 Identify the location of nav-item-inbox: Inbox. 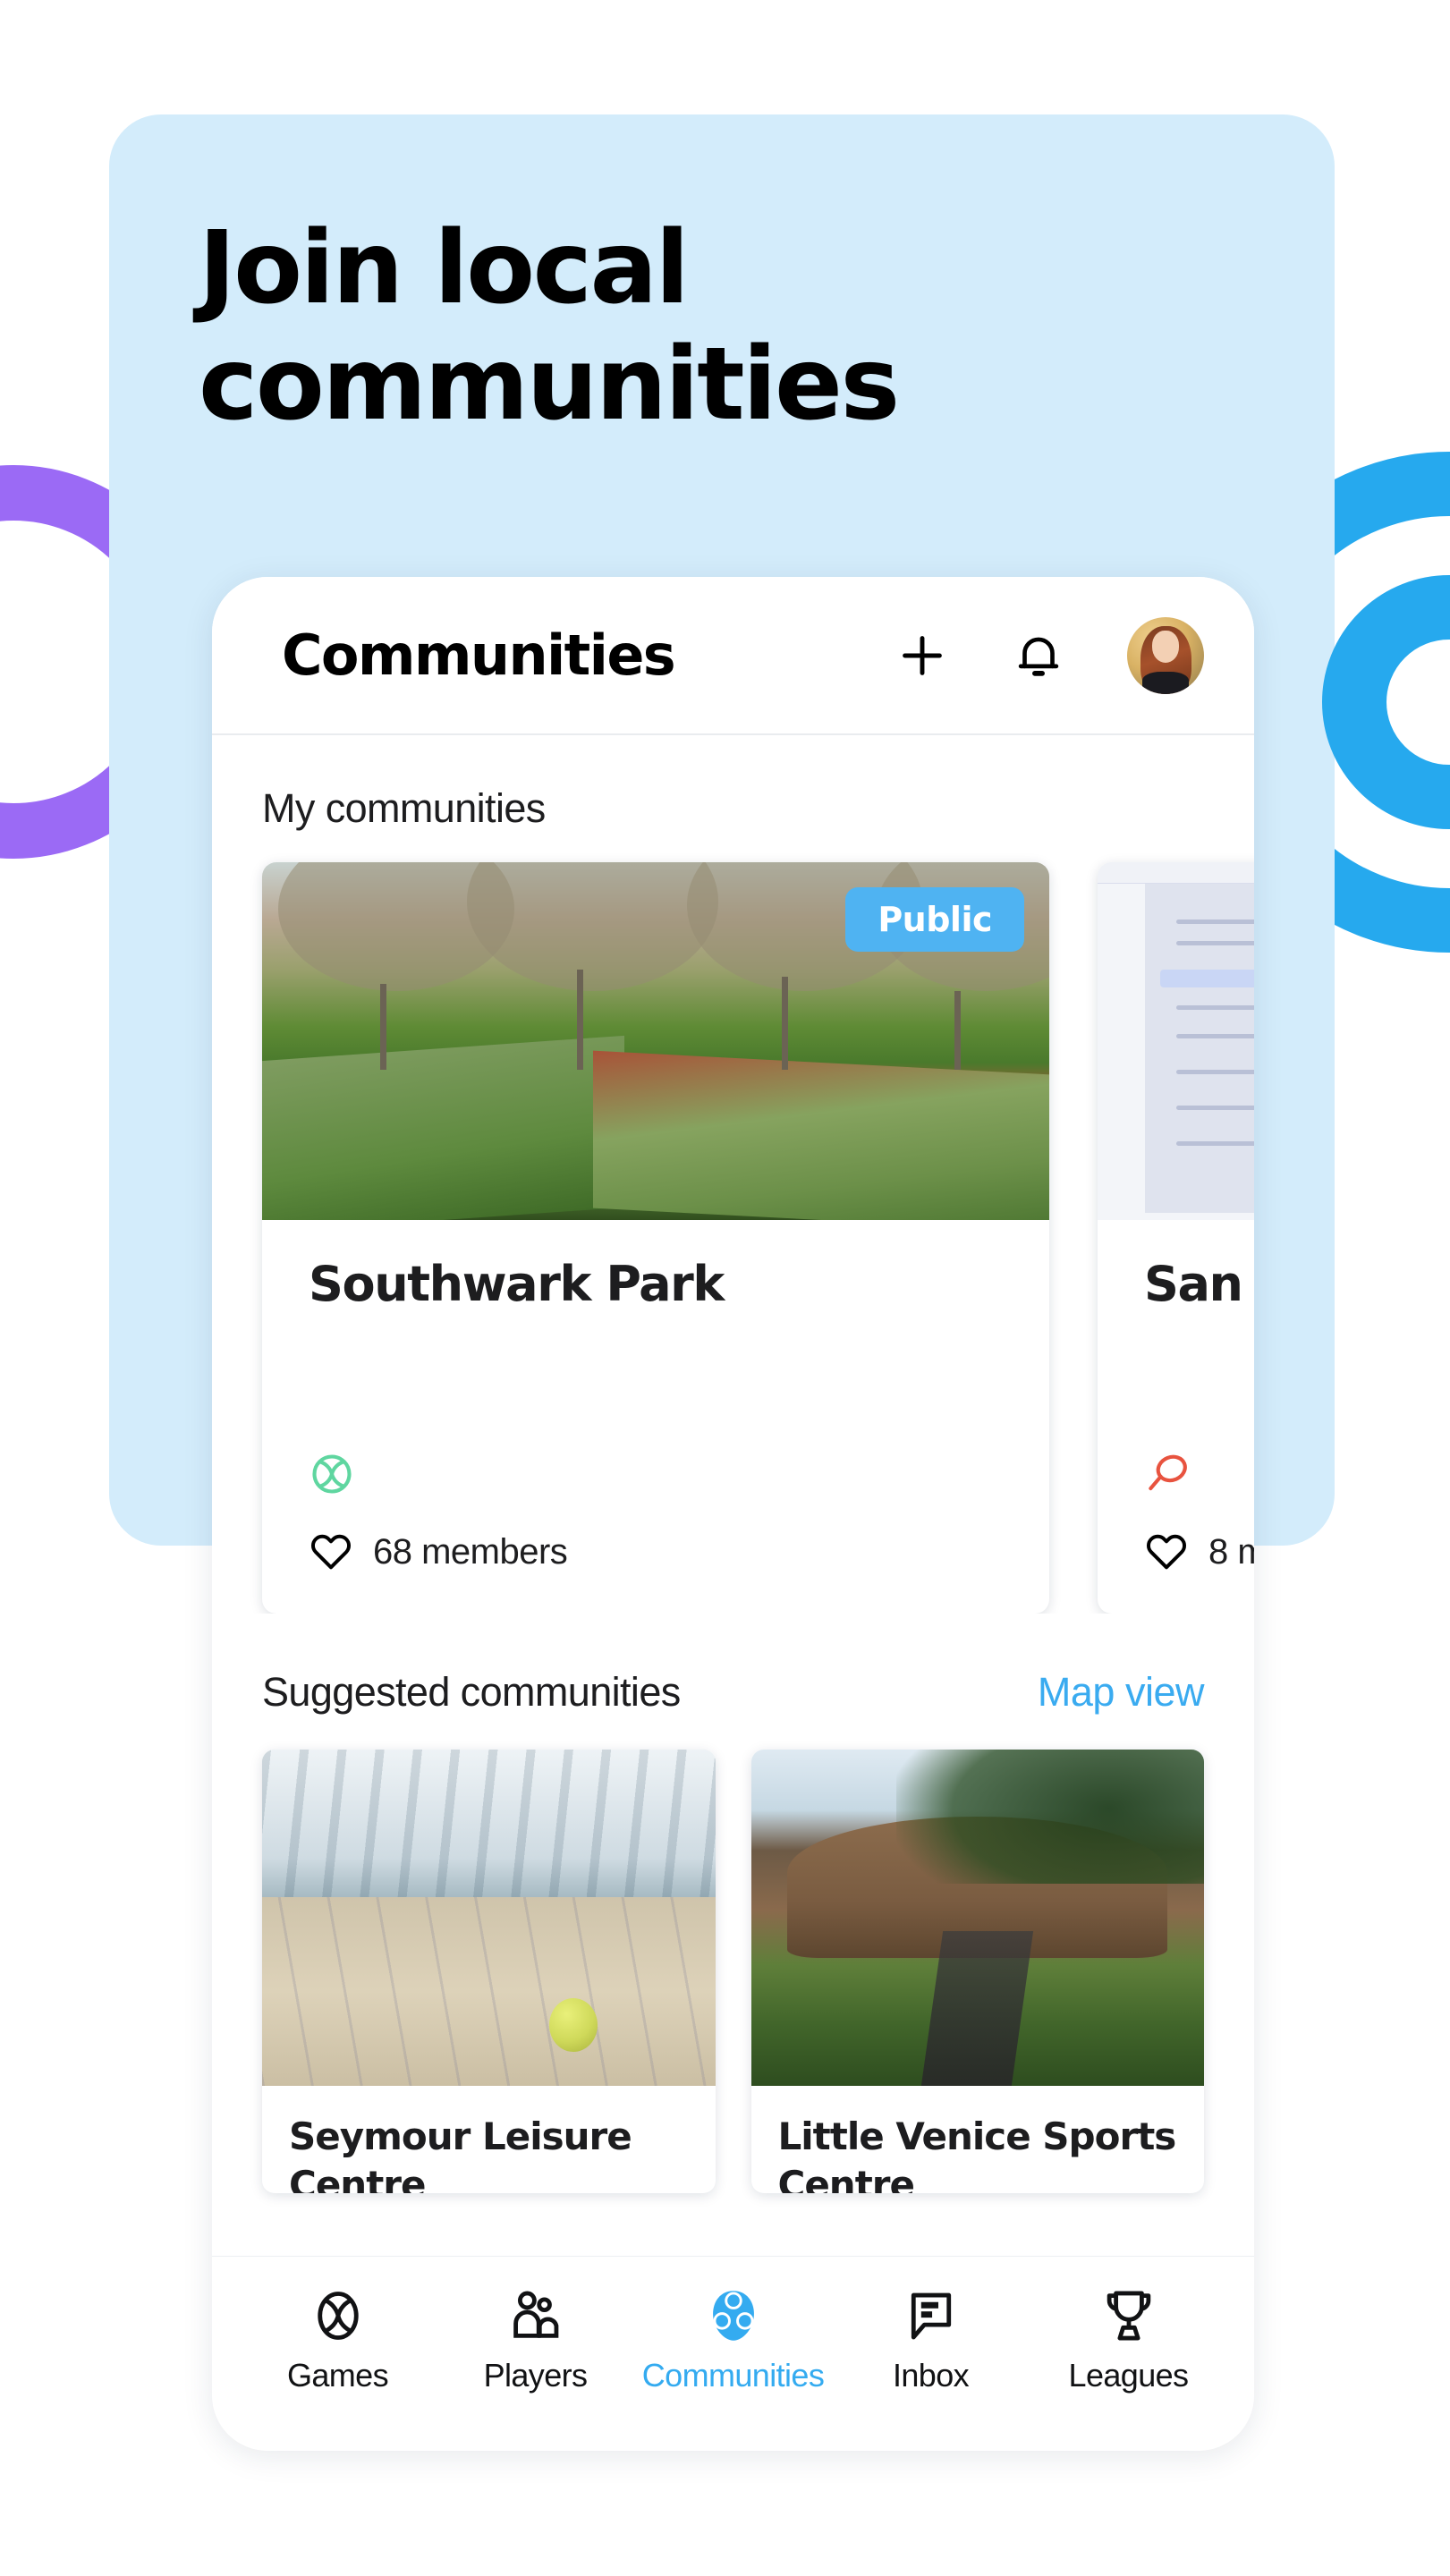
(931, 2340).